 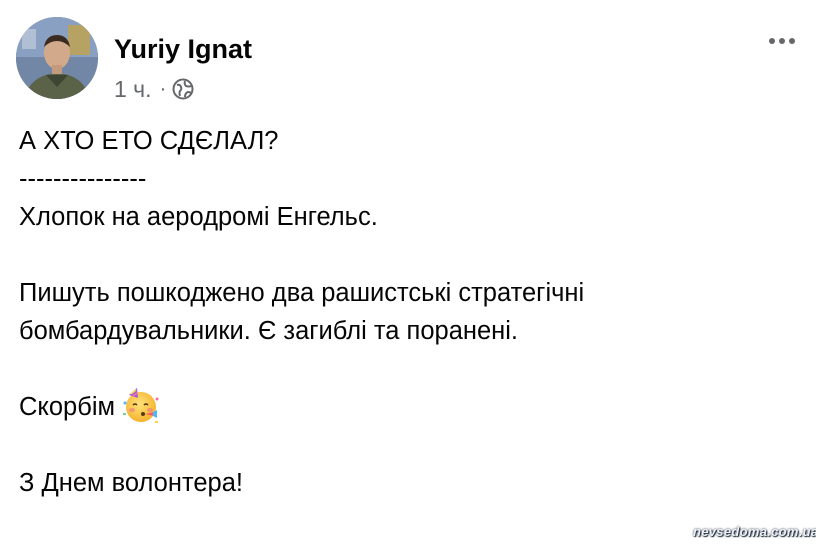 I want to click on more-horizontal-icon, so click(x=772, y=41).